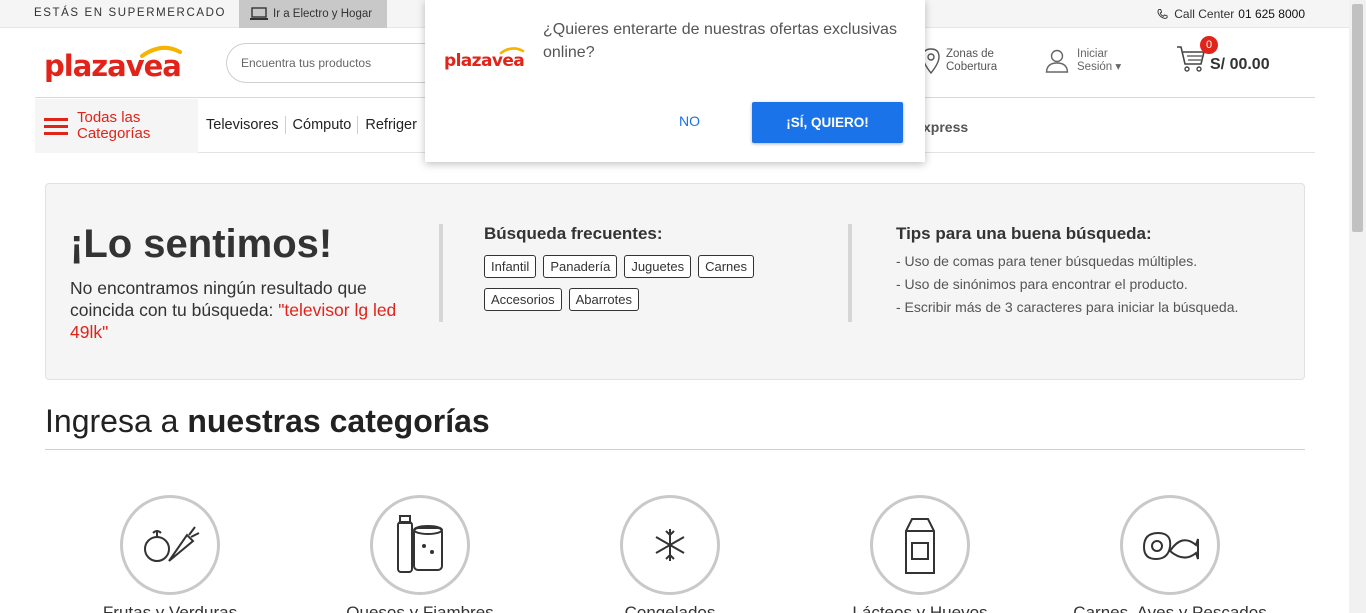 Image resolution: width=1366 pixels, height=613 pixels. Describe the element at coordinates (670, 608) in the screenshot. I see `category-name: Congelados` at that location.